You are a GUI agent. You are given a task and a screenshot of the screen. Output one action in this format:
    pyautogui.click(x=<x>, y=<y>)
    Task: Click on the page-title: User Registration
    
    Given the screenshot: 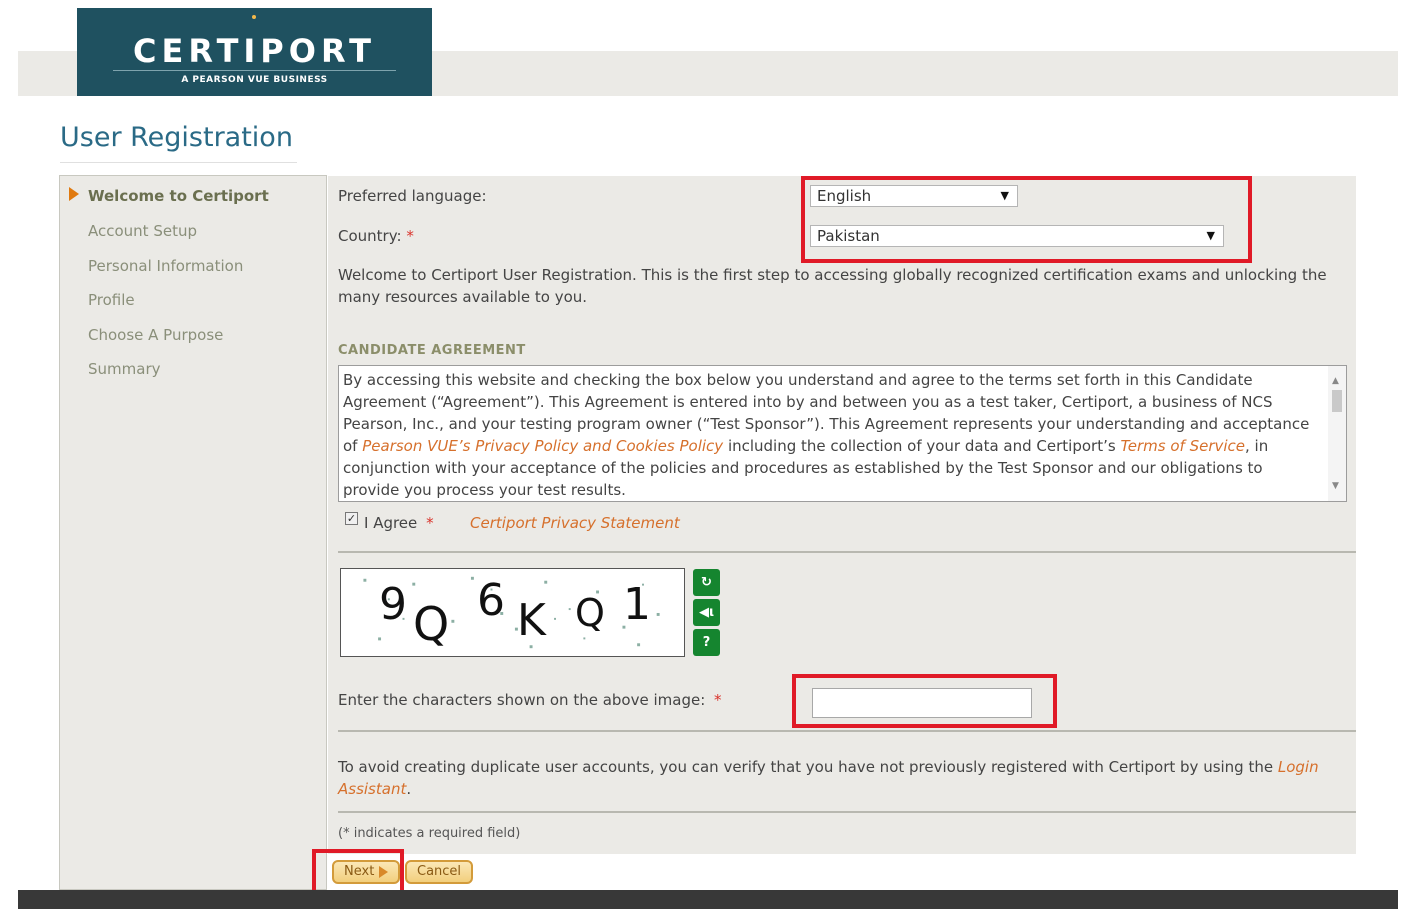 What is the action you would take?
    pyautogui.click(x=176, y=137)
    